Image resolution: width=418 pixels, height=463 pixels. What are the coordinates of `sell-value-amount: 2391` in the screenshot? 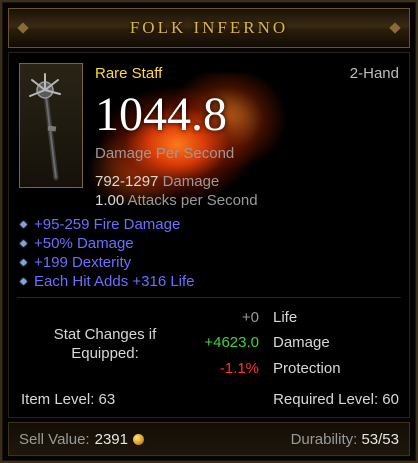 It's located at (111, 439).